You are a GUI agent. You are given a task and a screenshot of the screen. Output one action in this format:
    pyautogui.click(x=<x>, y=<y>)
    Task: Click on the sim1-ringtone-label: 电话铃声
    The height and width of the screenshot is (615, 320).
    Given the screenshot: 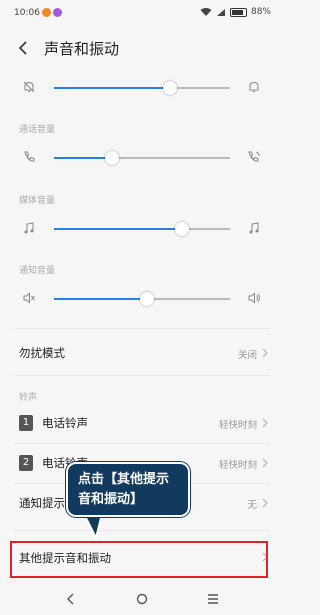 What is the action you would take?
    pyautogui.click(x=65, y=423)
    